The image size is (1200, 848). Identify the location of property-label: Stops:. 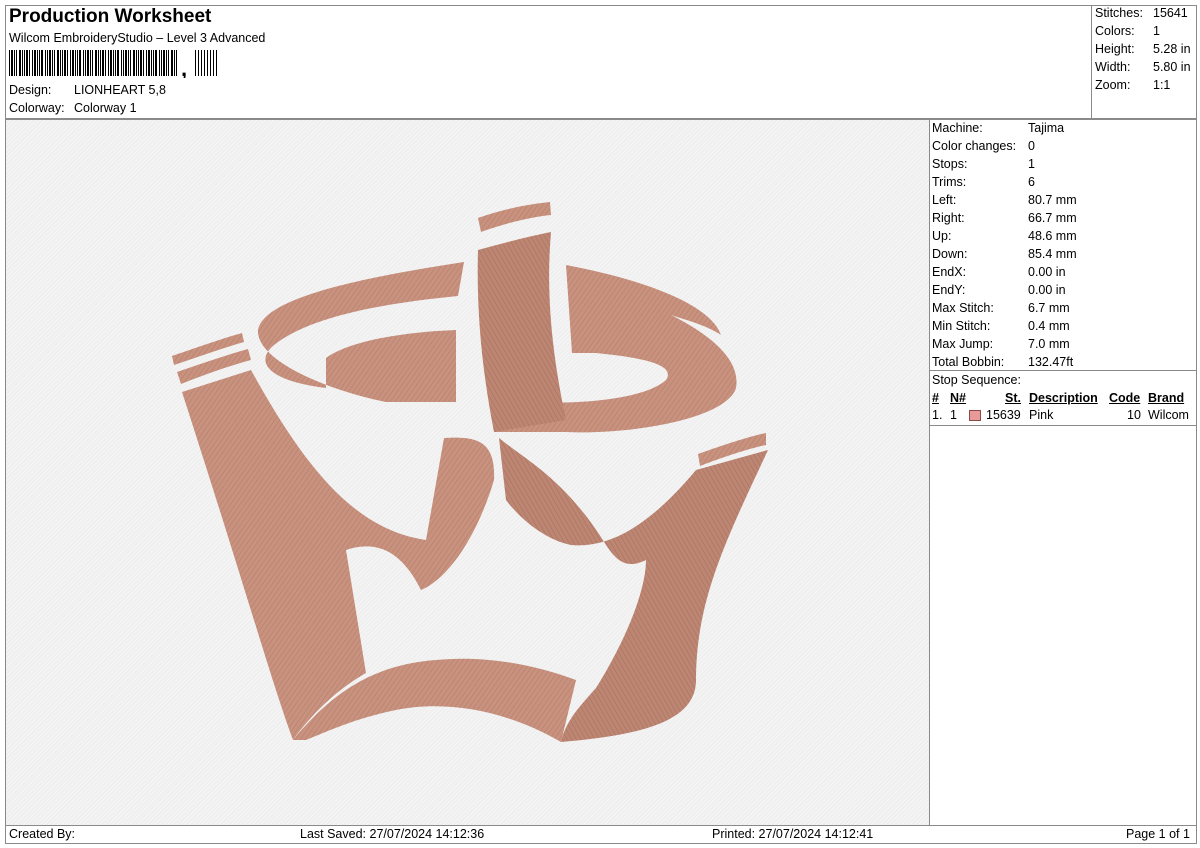
(950, 164).